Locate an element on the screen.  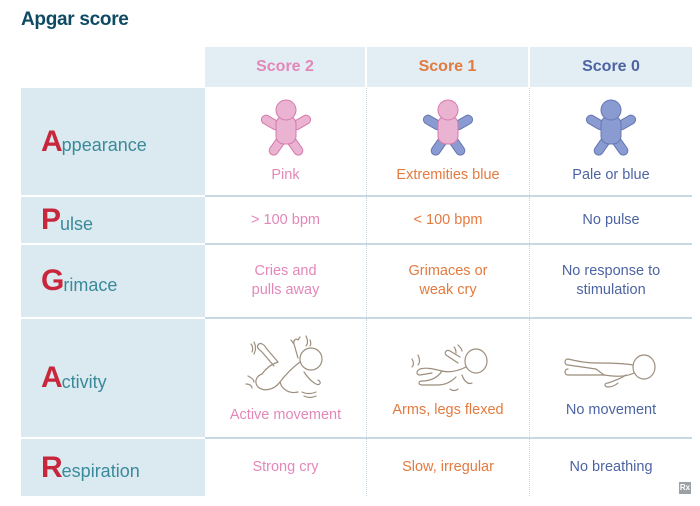
cell-score-2: Active movement is located at coordinates (286, 378).